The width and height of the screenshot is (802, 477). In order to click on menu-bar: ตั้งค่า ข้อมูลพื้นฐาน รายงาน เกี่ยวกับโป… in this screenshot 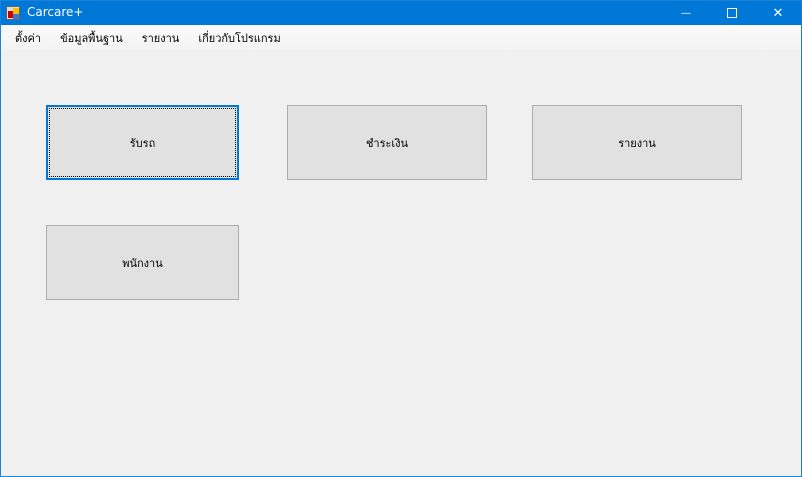, I will do `click(401, 37)`.